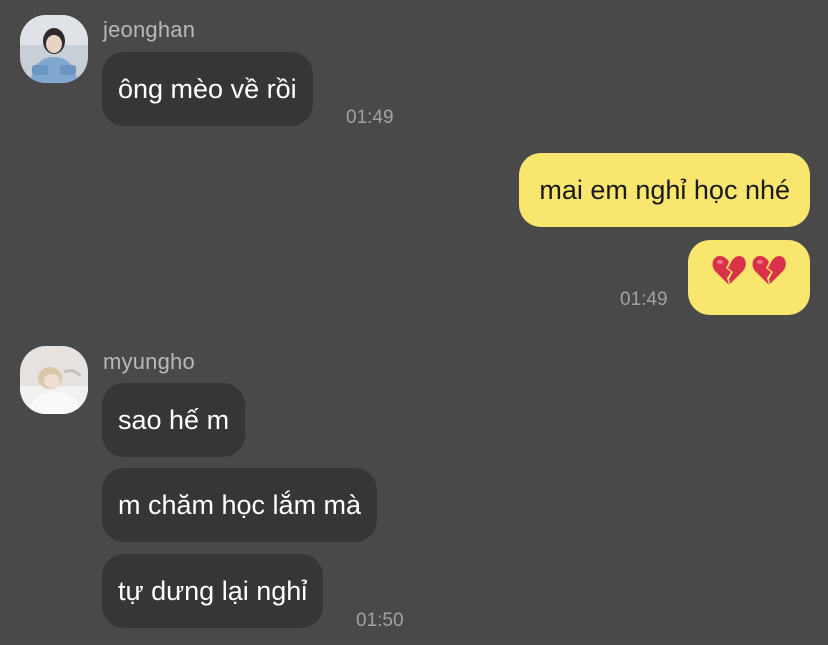 The width and height of the screenshot is (828, 645). Describe the element at coordinates (664, 190) in the screenshot. I see `outgoing-message-bubble: mai em nghỉ học nhé` at that location.